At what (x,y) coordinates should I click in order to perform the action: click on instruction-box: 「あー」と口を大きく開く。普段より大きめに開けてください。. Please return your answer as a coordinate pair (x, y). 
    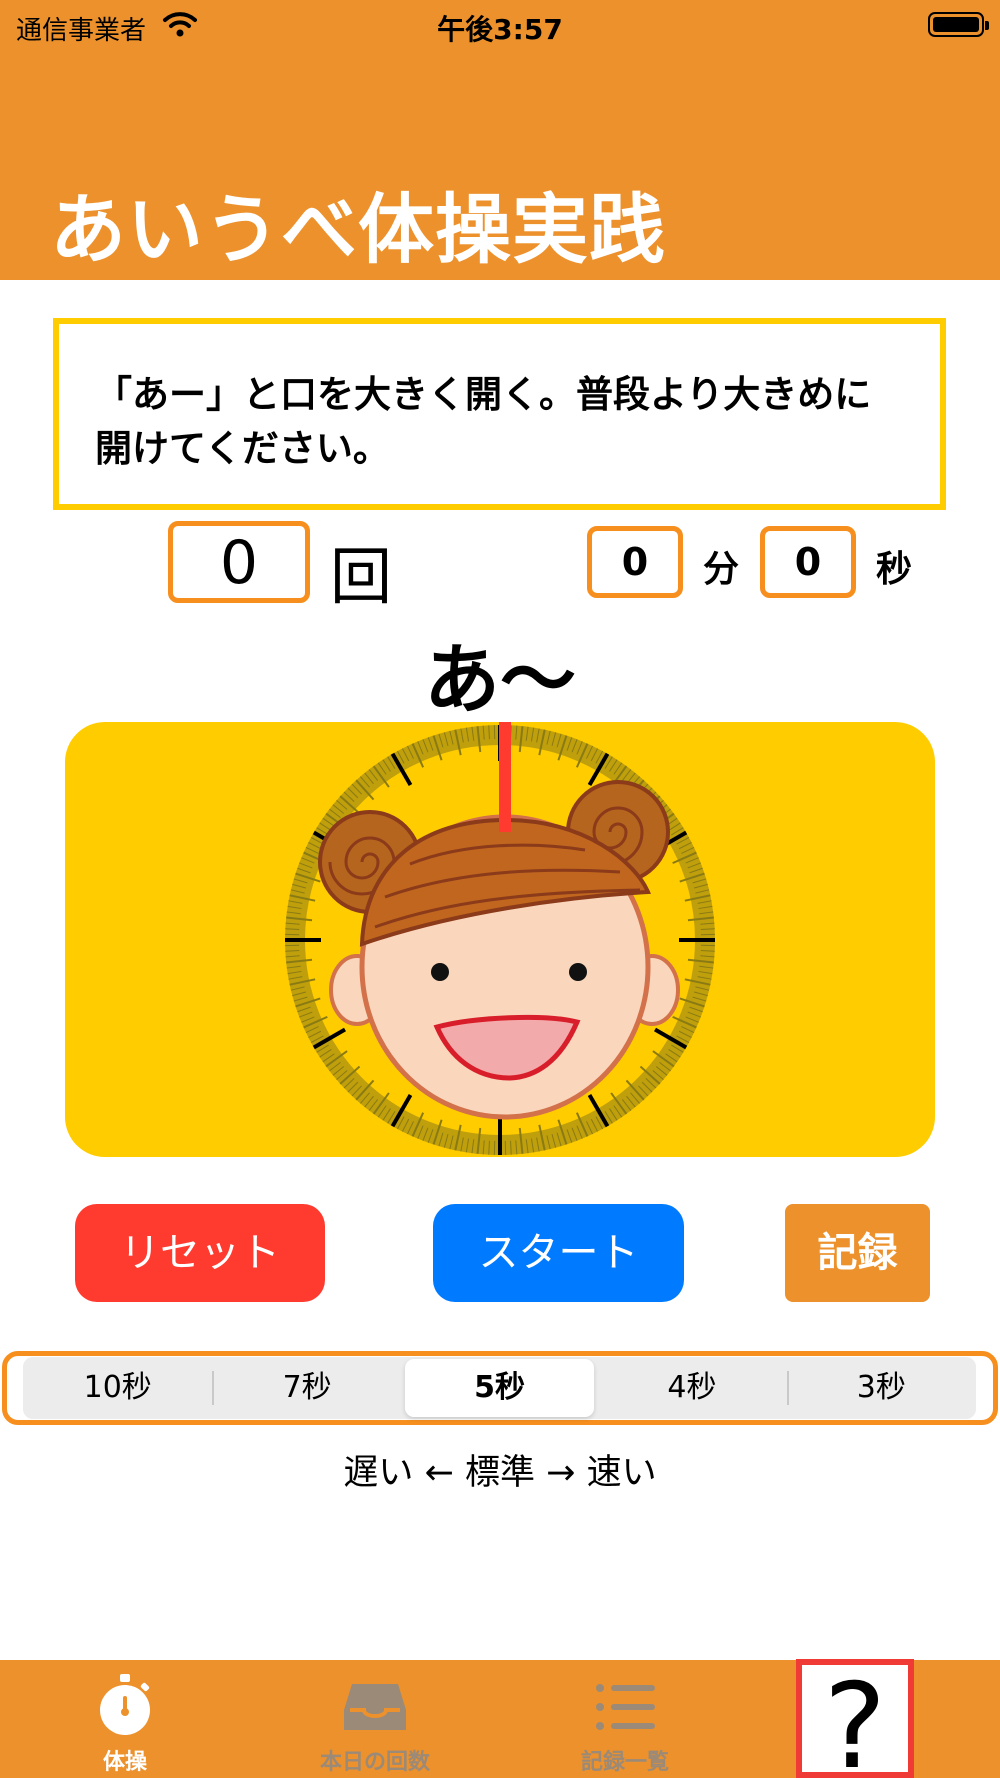
    Looking at the image, I should click on (499, 414).